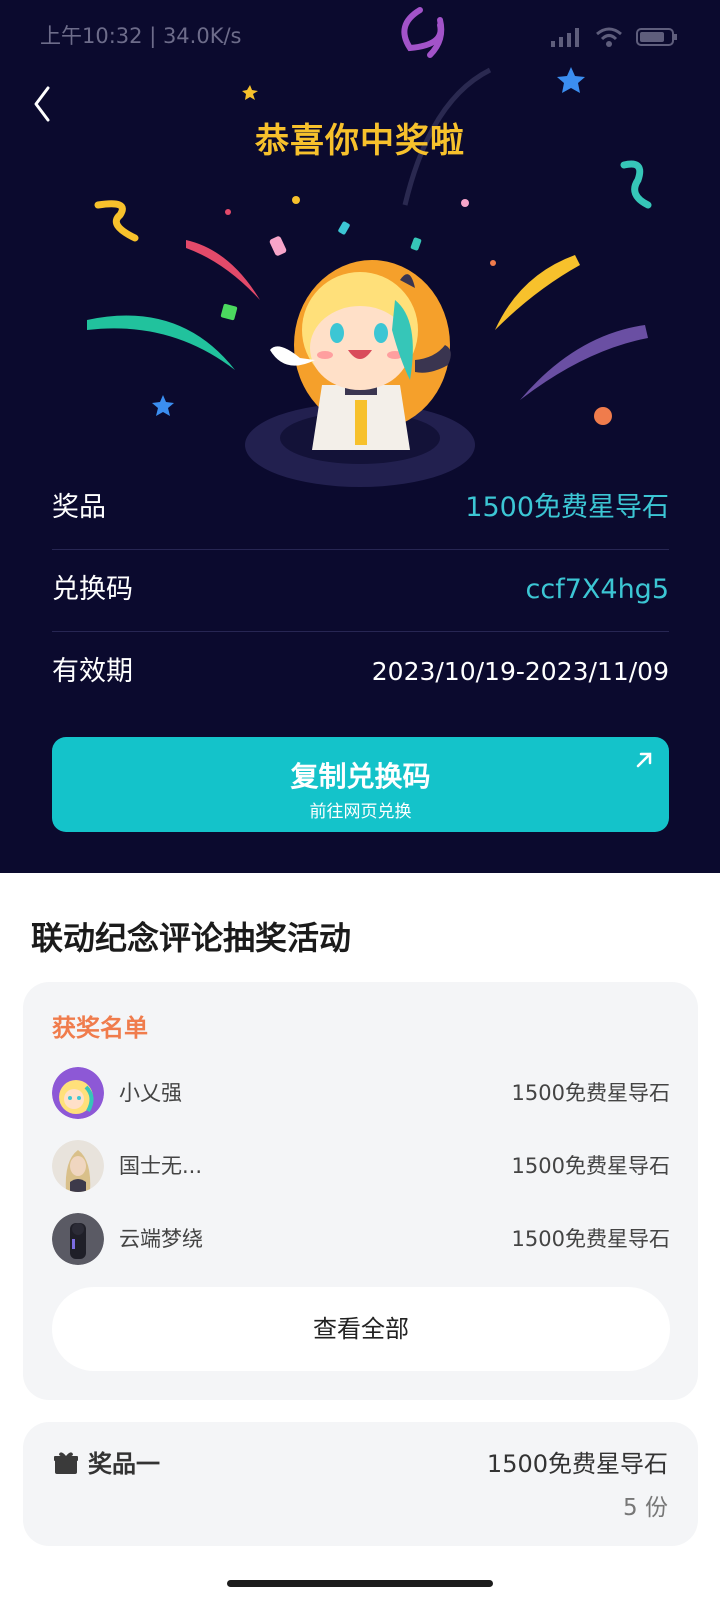 Image resolution: width=720 pixels, height=1600 pixels. I want to click on copy-code-button: 复制兑换码 前往网页兑换, so click(360, 784).